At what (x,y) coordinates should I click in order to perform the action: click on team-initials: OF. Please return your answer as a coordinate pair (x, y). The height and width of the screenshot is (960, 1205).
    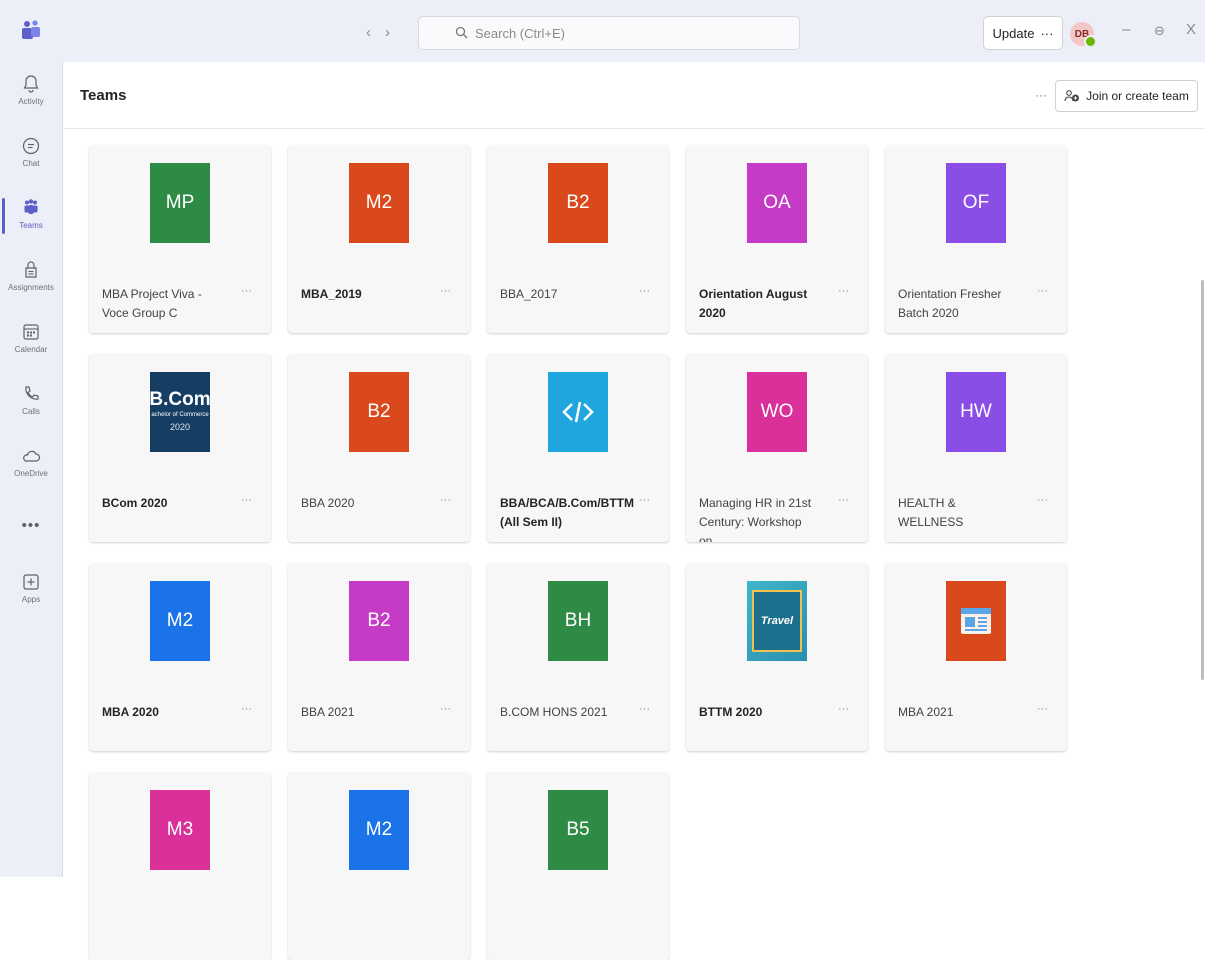
    Looking at the image, I should click on (976, 202).